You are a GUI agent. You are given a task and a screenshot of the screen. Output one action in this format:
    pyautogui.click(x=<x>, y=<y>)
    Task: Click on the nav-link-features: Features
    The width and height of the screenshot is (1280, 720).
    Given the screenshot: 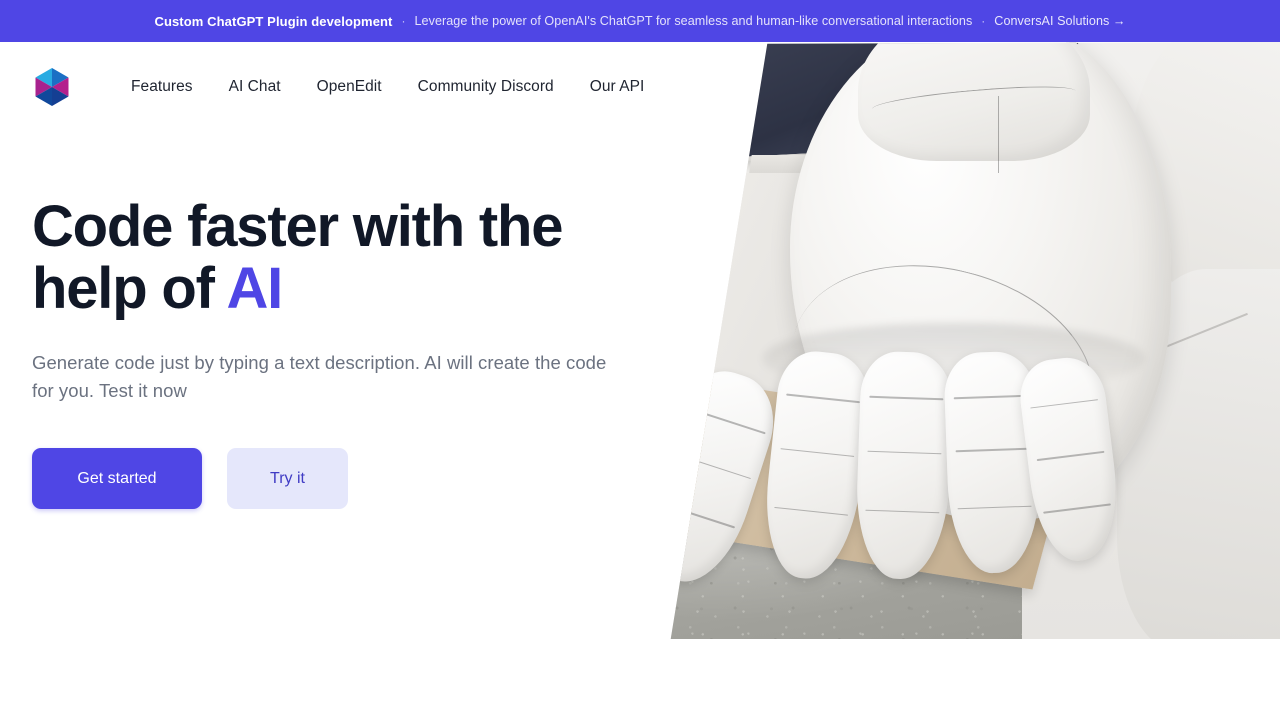 What is the action you would take?
    pyautogui.click(x=162, y=87)
    